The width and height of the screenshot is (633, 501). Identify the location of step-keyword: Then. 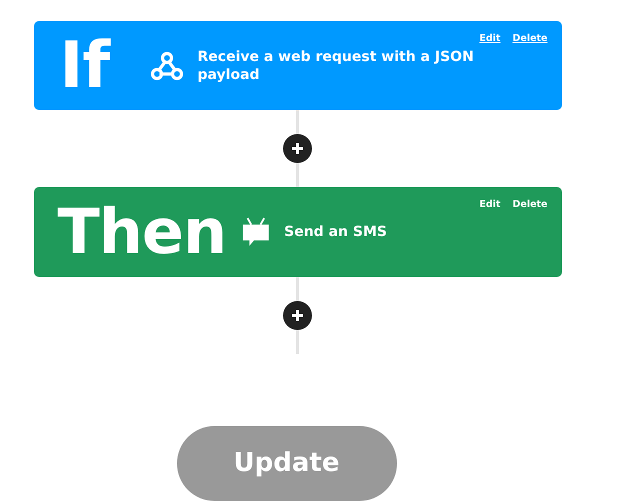
(143, 231).